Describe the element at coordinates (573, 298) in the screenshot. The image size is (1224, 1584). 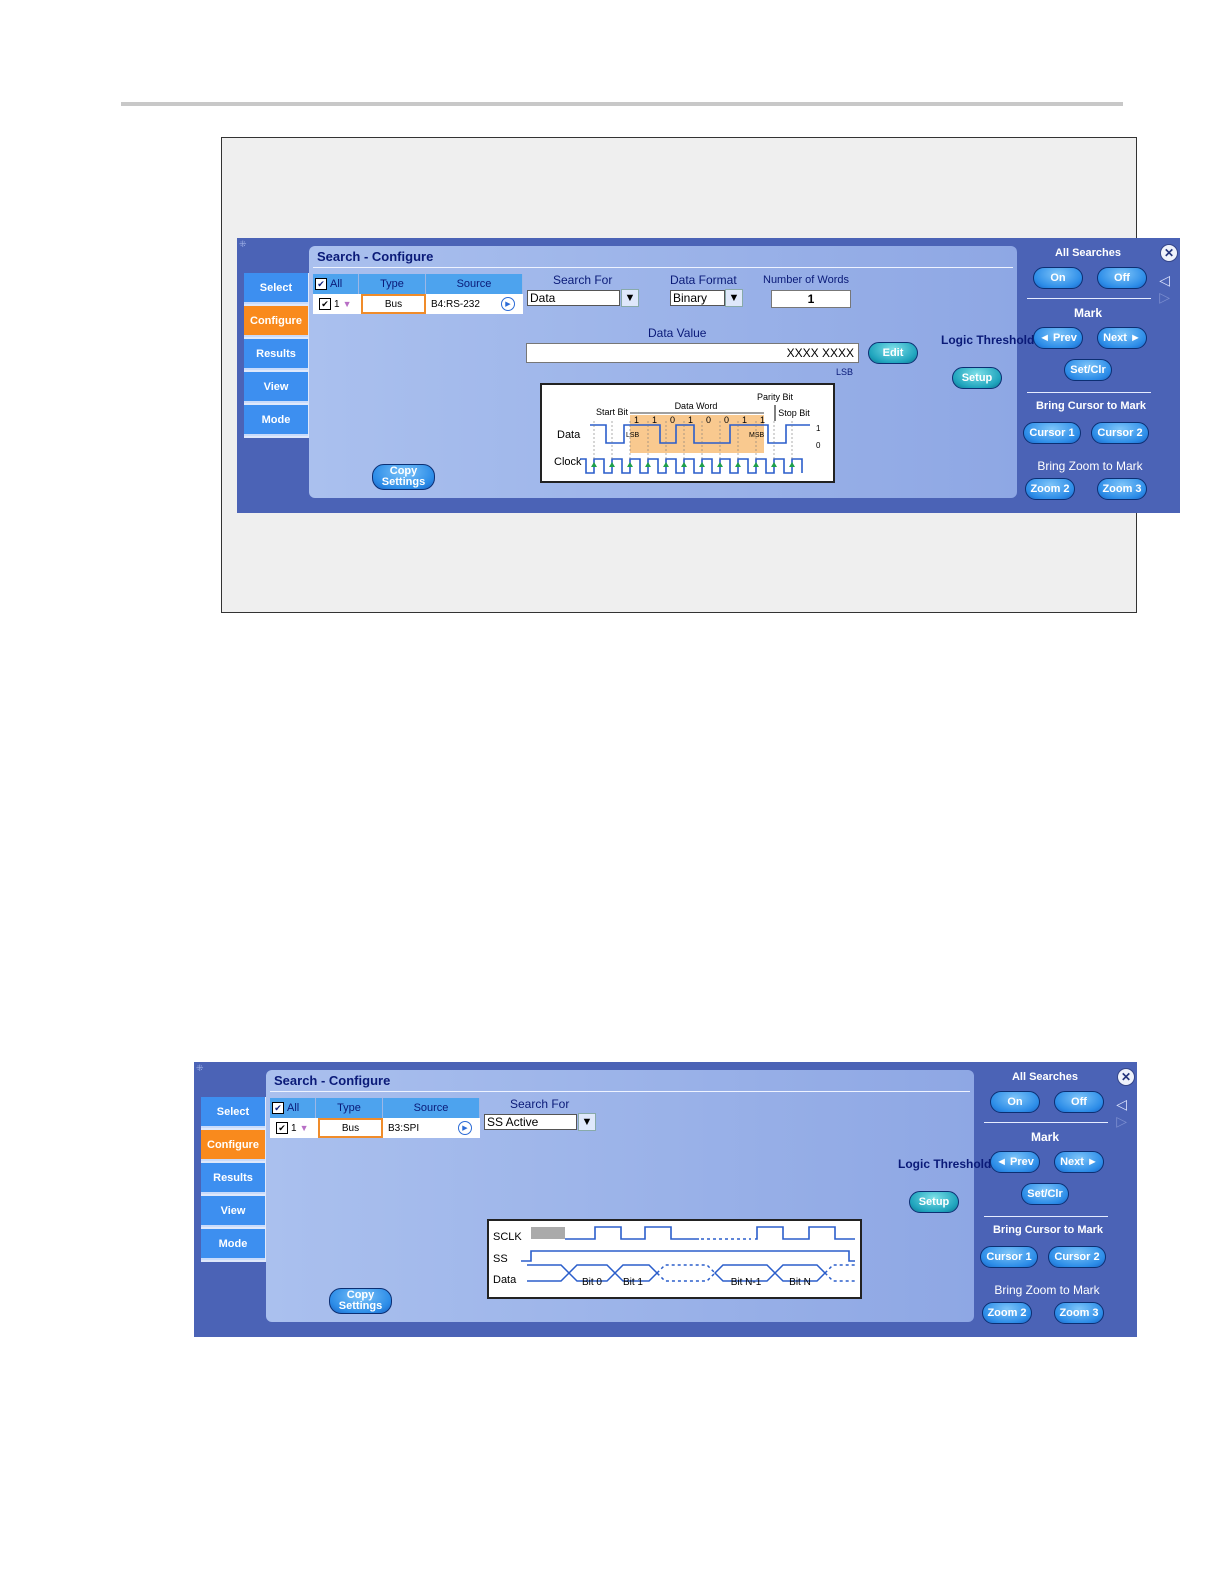
I see `search-for-select: Data` at that location.